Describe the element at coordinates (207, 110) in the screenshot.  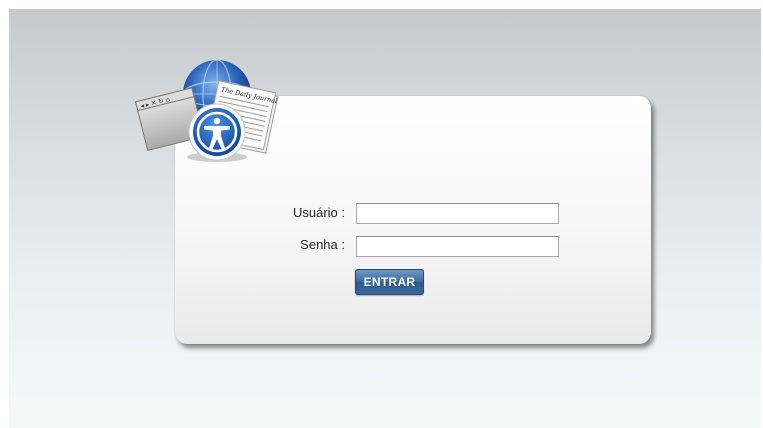
I see `accessibility-logo: ◂ ▸ ✕ ↻ ⌂ The Daily Journal` at that location.